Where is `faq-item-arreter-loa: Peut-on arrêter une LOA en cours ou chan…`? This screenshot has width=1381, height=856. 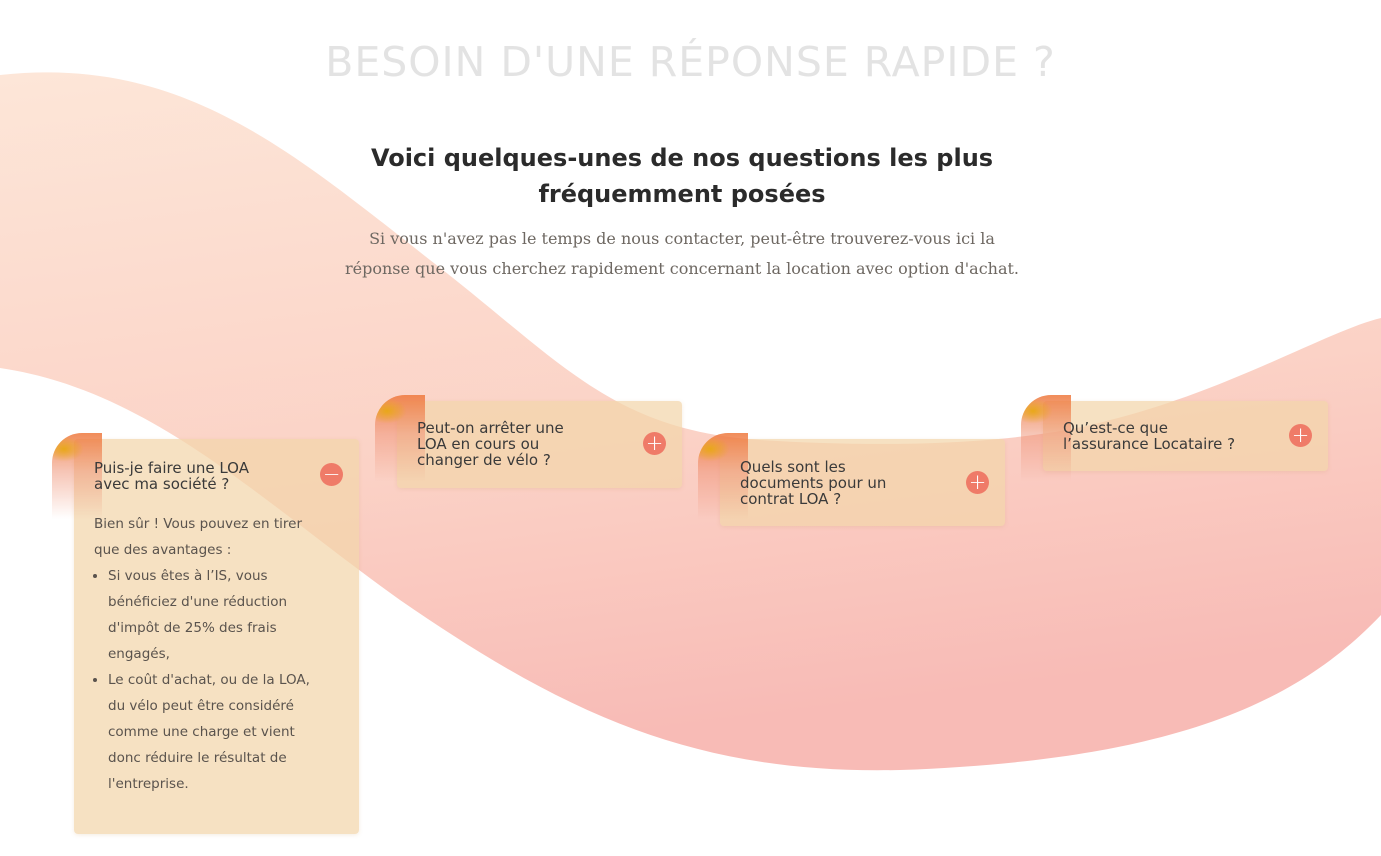
faq-item-arreter-loa: Peut-on arrêter une LOA en cours ou chan… is located at coordinates (528, 441).